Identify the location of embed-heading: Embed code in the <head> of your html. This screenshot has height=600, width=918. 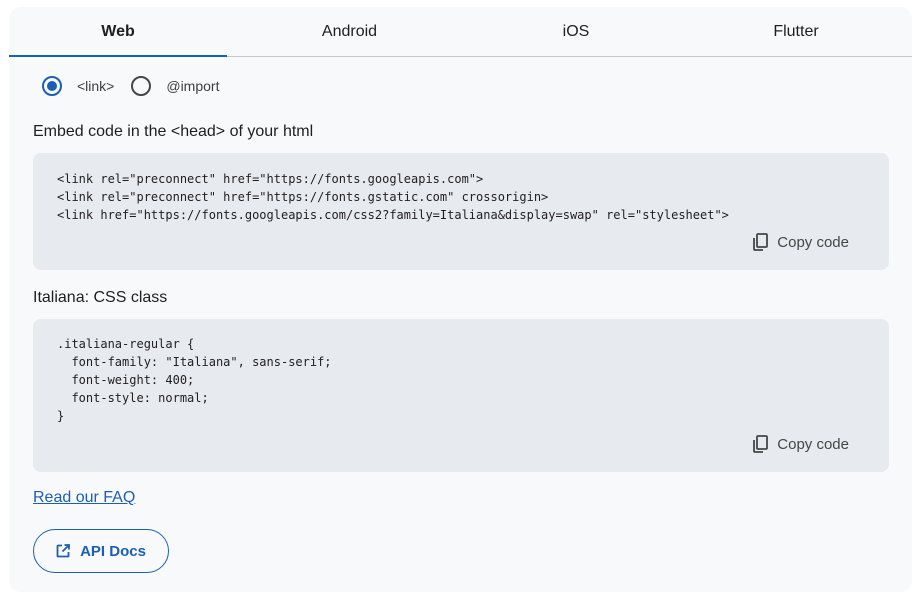
(173, 131).